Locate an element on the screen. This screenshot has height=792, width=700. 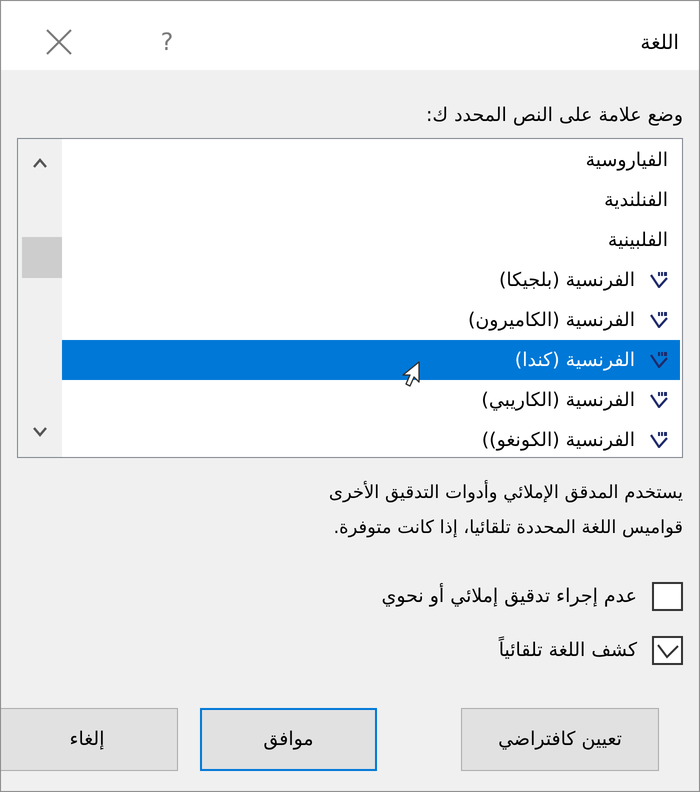
check-icon is located at coordinates (667, 650).